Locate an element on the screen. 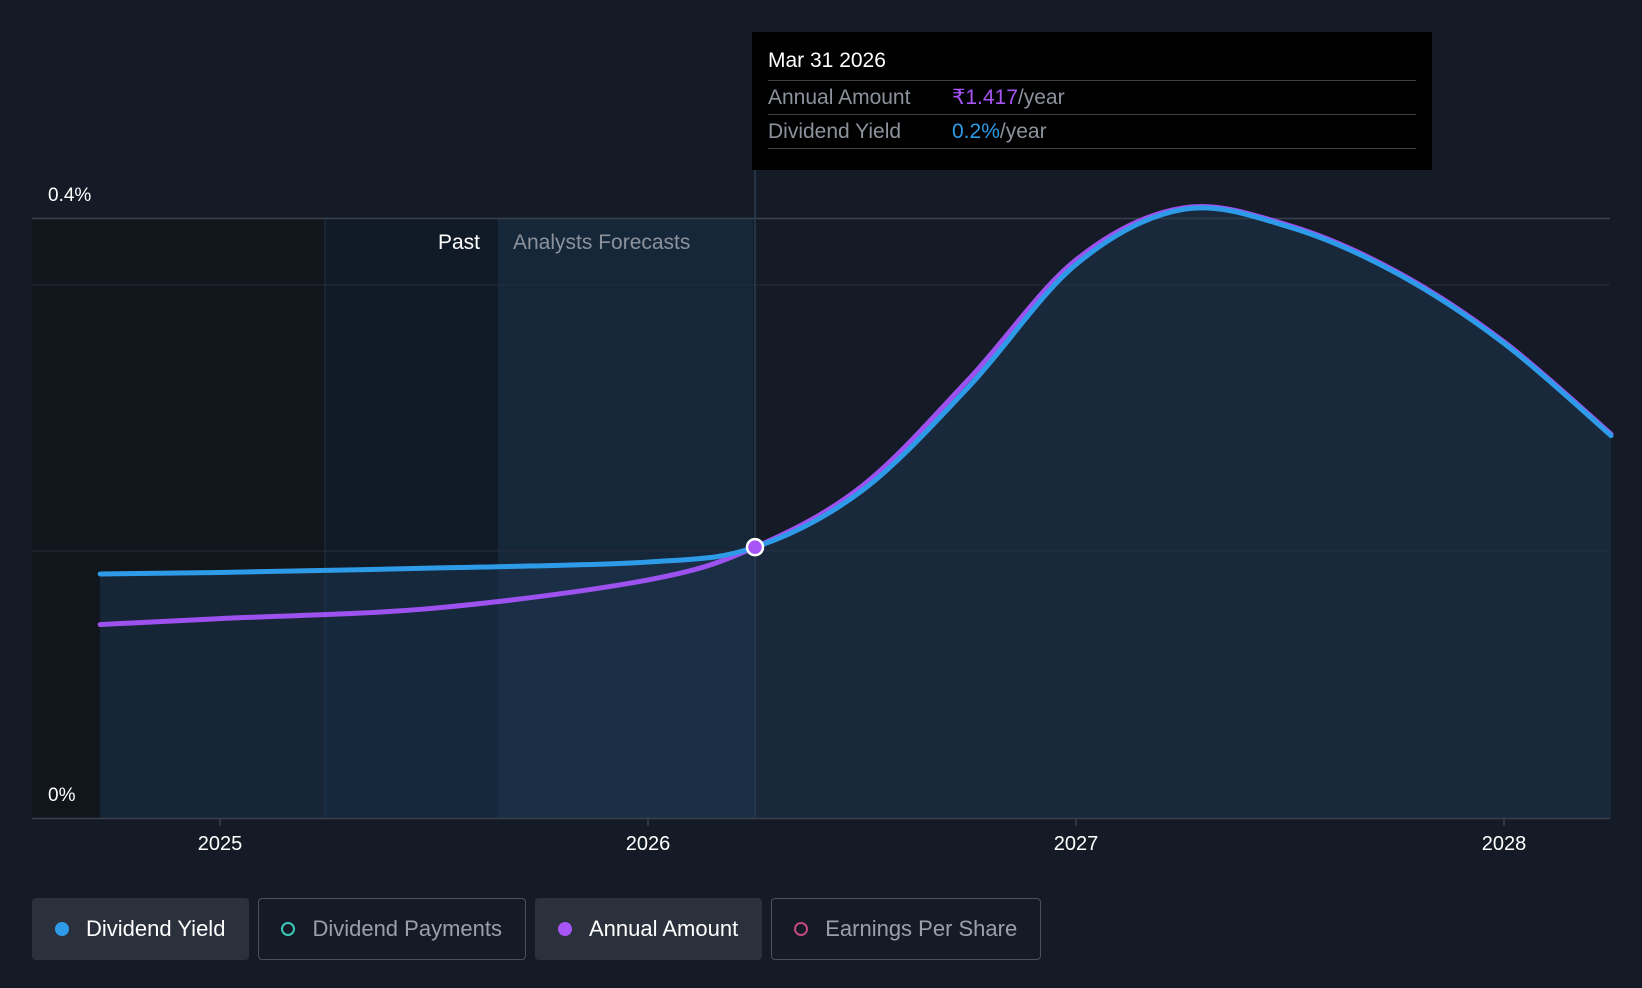 Image resolution: width=1642 pixels, height=988 pixels. legend-earnings-per-share-button: Earnings Per Share is located at coordinates (906, 929).